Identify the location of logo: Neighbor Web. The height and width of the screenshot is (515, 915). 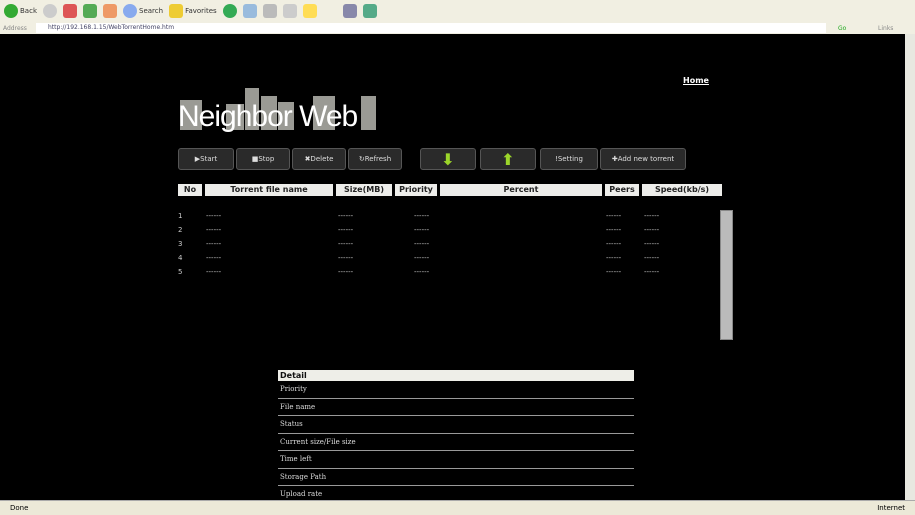
(278, 107).